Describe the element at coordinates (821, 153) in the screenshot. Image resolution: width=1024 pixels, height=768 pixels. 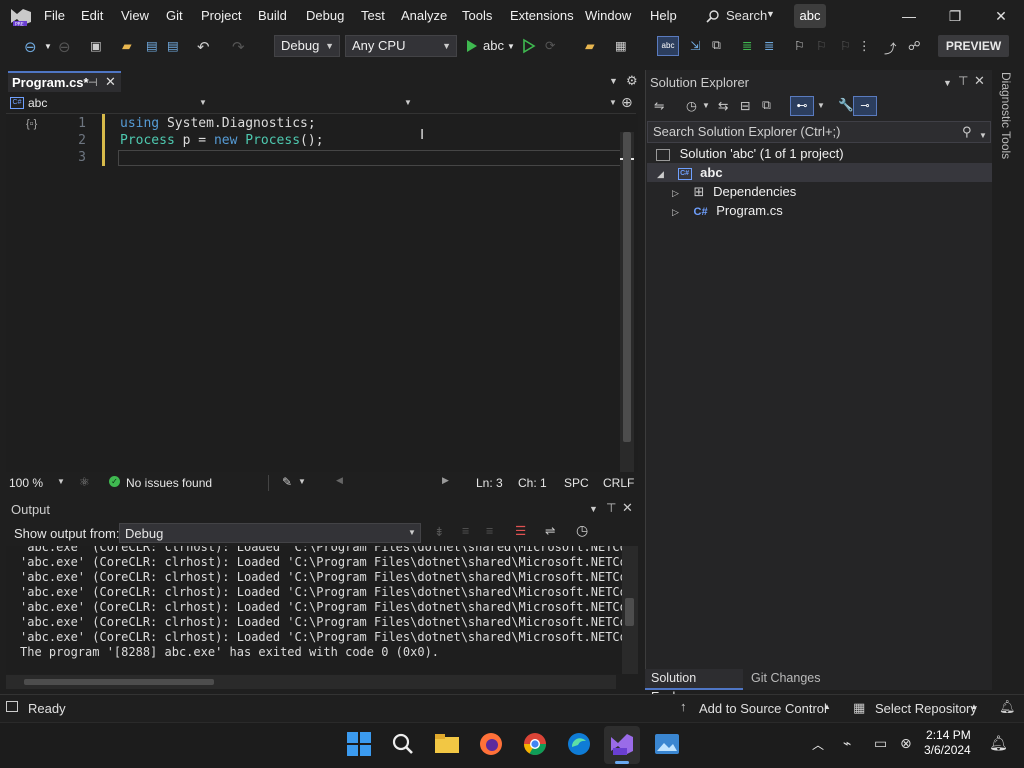
I see `tree-item-solution: Solution 'abc' (1 of 1 project)` at that location.